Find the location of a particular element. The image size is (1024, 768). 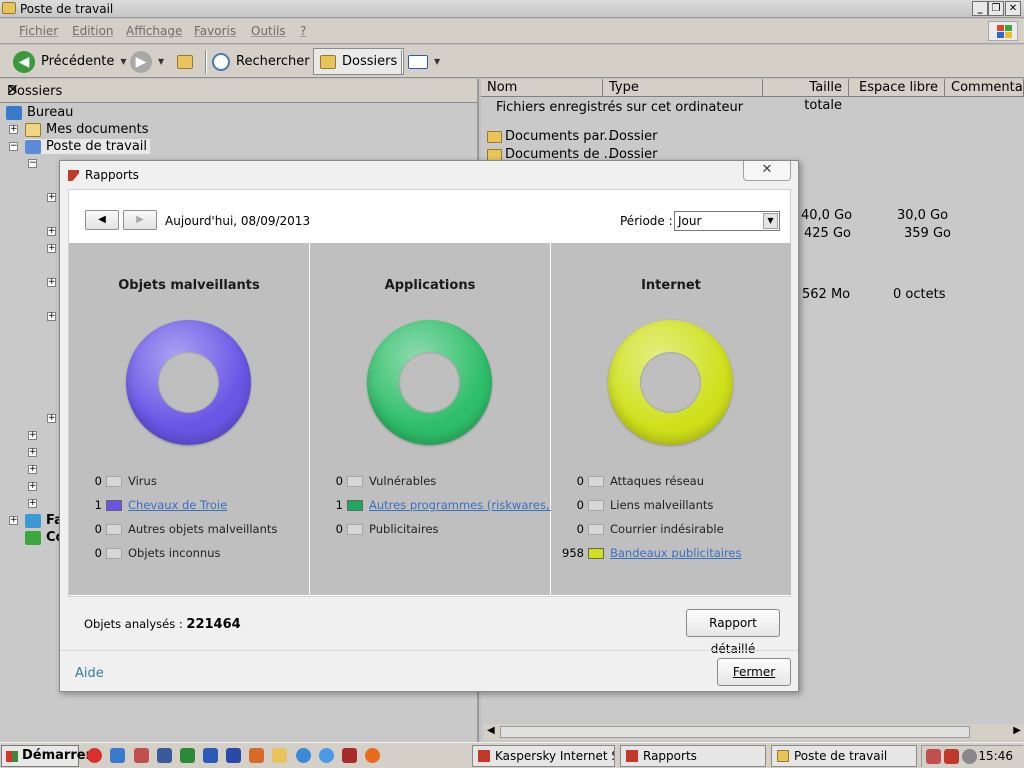

horizontal-scrollbar: ◀ ▶ is located at coordinates (754, 732).